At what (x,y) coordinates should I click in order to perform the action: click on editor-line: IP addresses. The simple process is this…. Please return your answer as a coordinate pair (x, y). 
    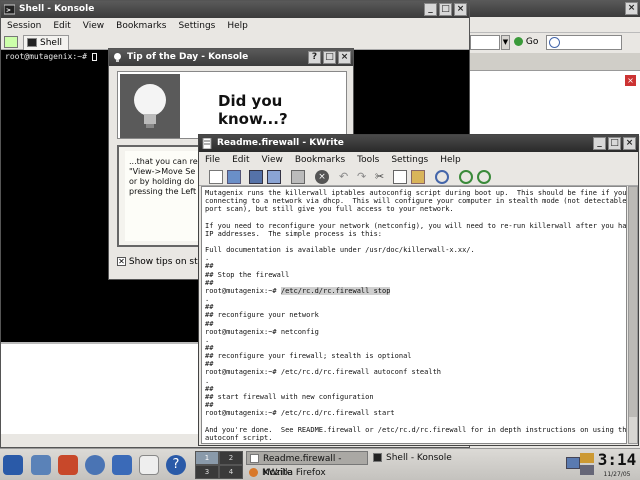
    Looking at the image, I should click on (414, 234).